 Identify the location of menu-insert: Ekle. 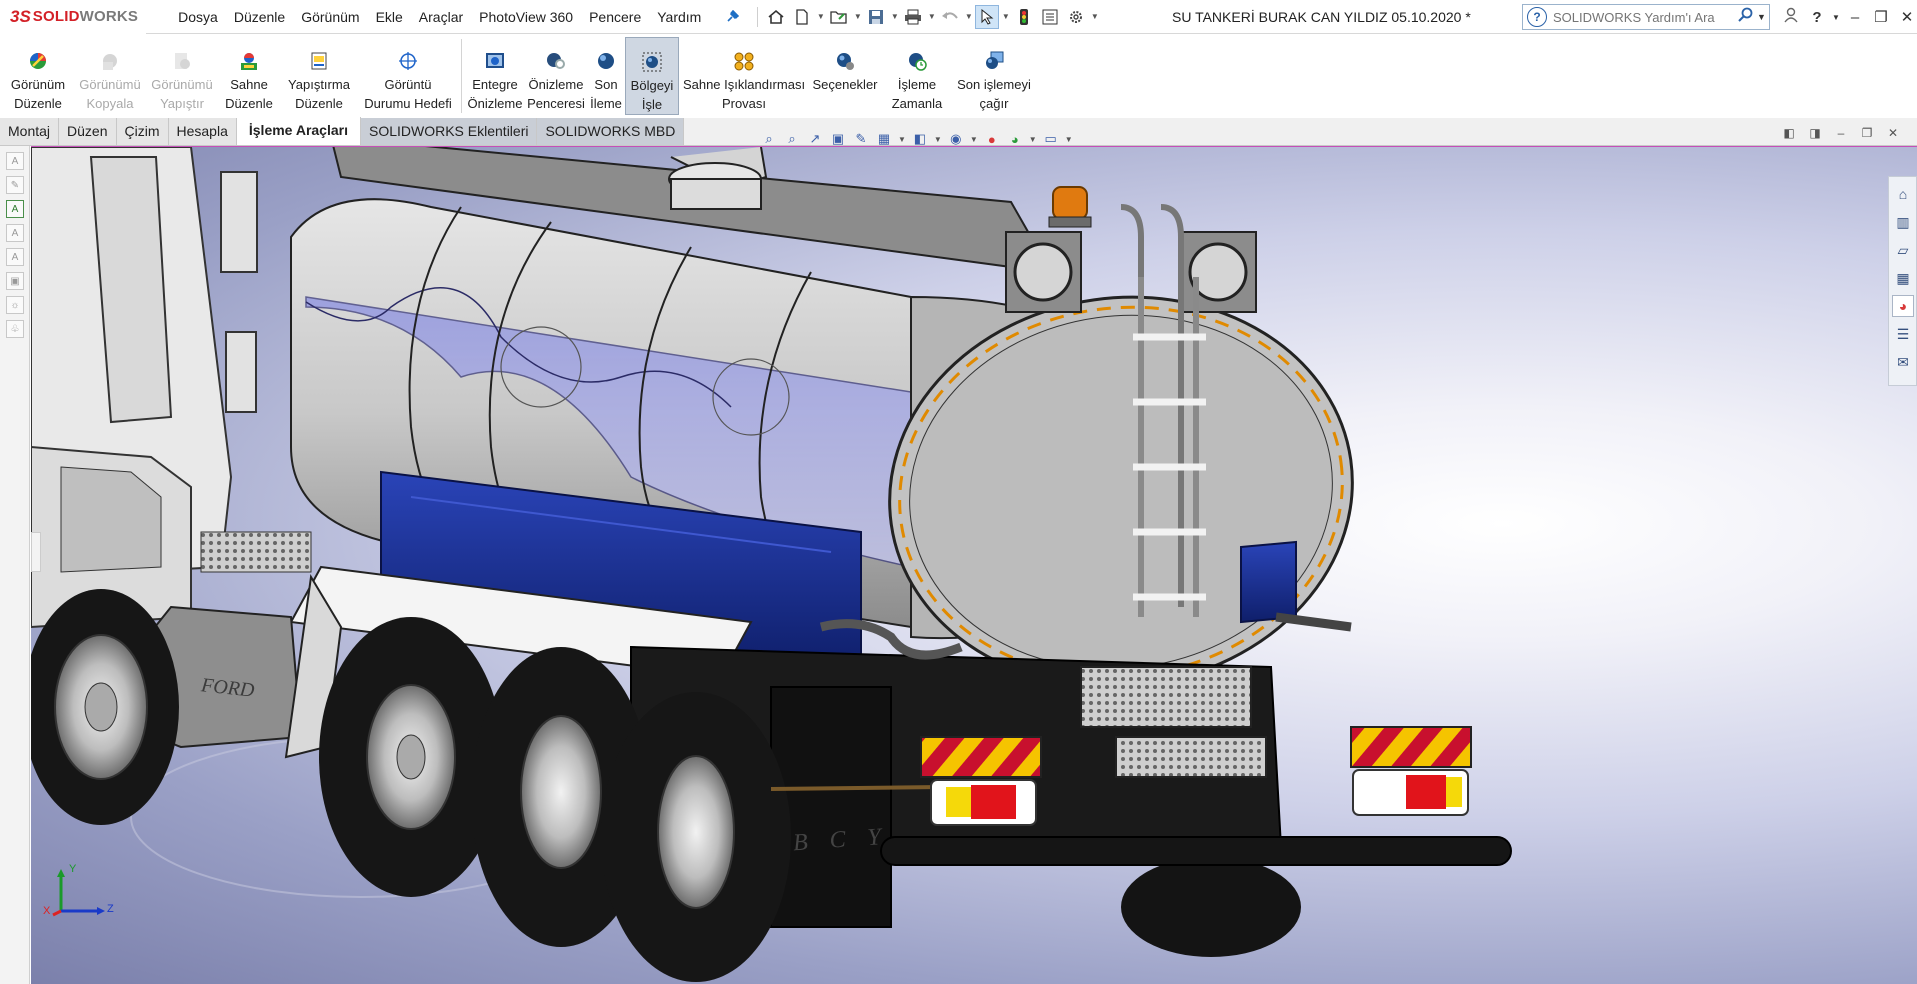
(389, 17).